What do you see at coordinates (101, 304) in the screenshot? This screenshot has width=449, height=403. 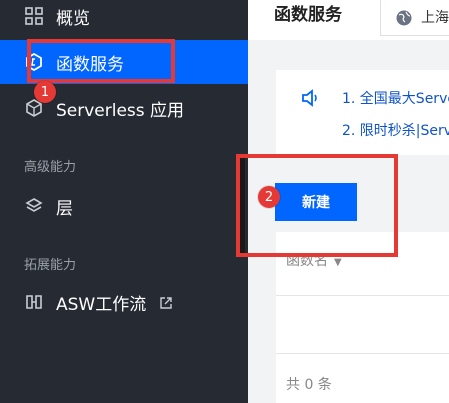 I see `sidebar-item-label: ASW工作流` at bounding box center [101, 304].